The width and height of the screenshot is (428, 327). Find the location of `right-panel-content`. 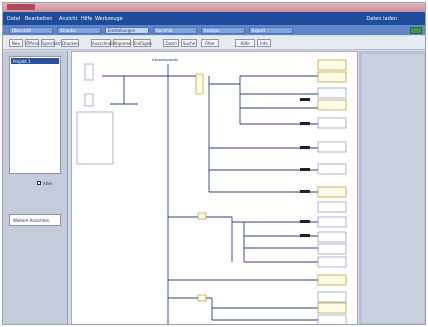

right-panel-content is located at coordinates (393, 188).